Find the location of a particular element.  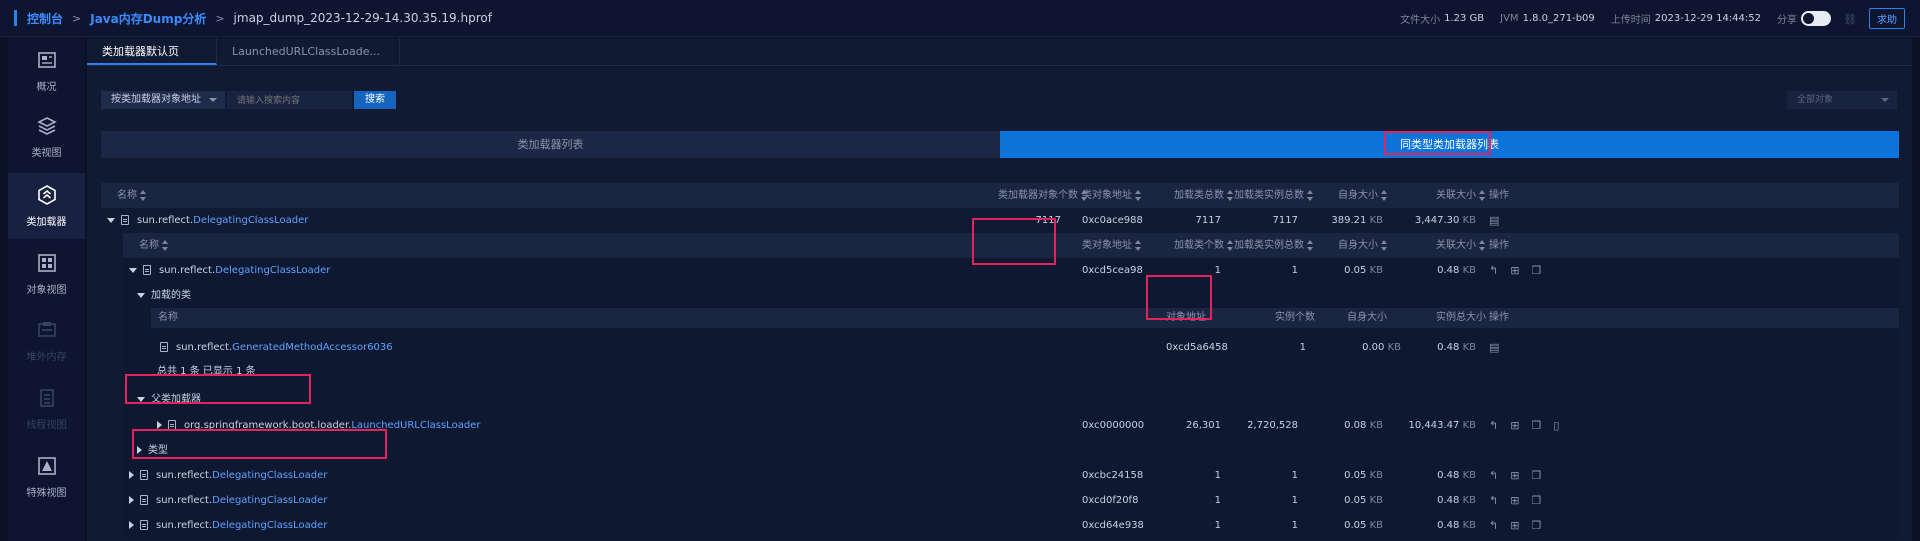

class-name: GeneratedMethodAccessor6036 is located at coordinates (312, 347).